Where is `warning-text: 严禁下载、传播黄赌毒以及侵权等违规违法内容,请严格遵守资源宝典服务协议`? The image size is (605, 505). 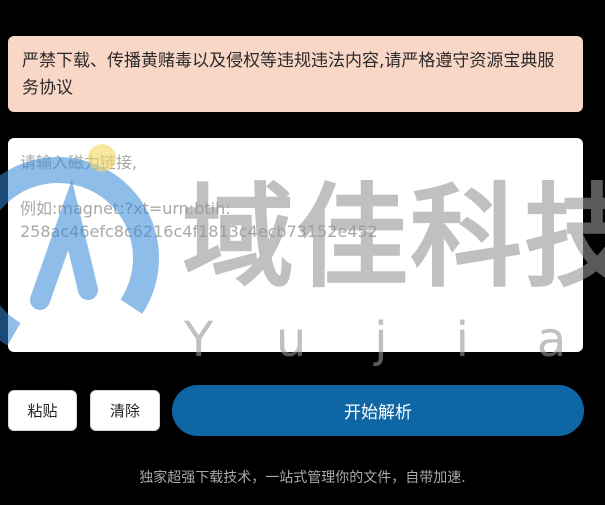 warning-text: 严禁下载、传播黄赌毒以及侵权等违规违法内容,请严格遵守资源宝典服务协议 is located at coordinates (288, 74).